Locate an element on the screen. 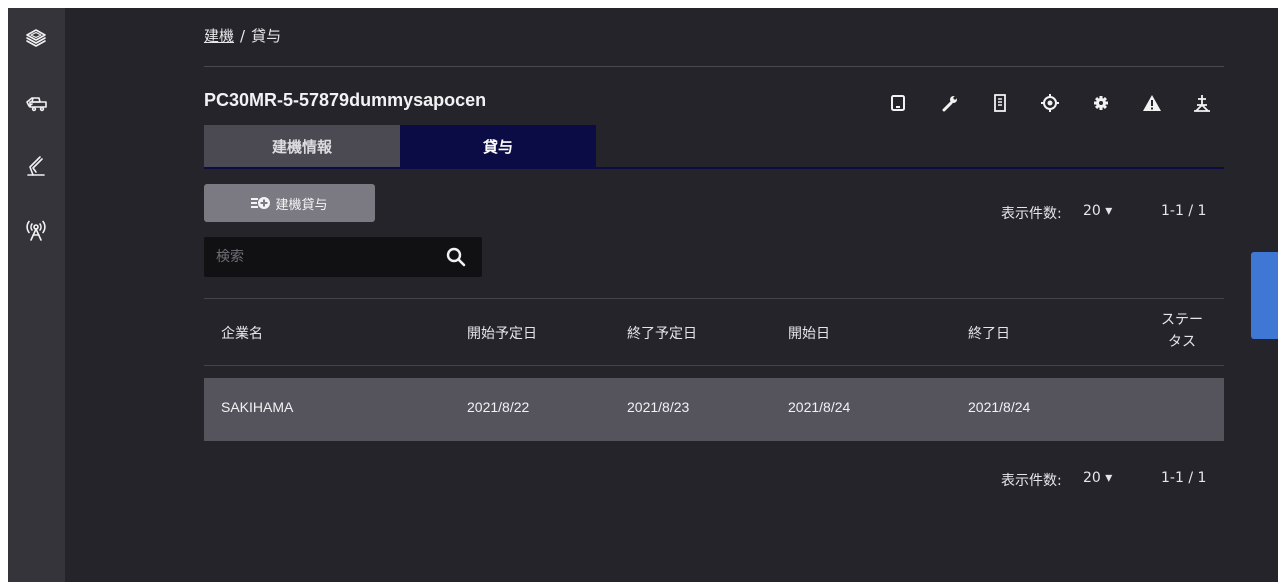  breadcrumb-current: 貸与 is located at coordinates (266, 36).